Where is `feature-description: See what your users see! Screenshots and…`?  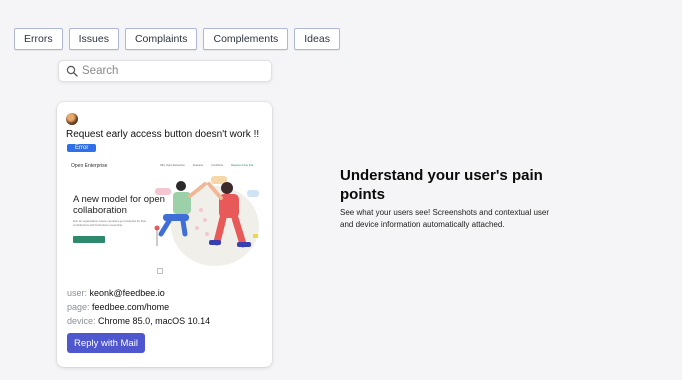 feature-description: See what your users see! Screenshots and… is located at coordinates (445, 218).